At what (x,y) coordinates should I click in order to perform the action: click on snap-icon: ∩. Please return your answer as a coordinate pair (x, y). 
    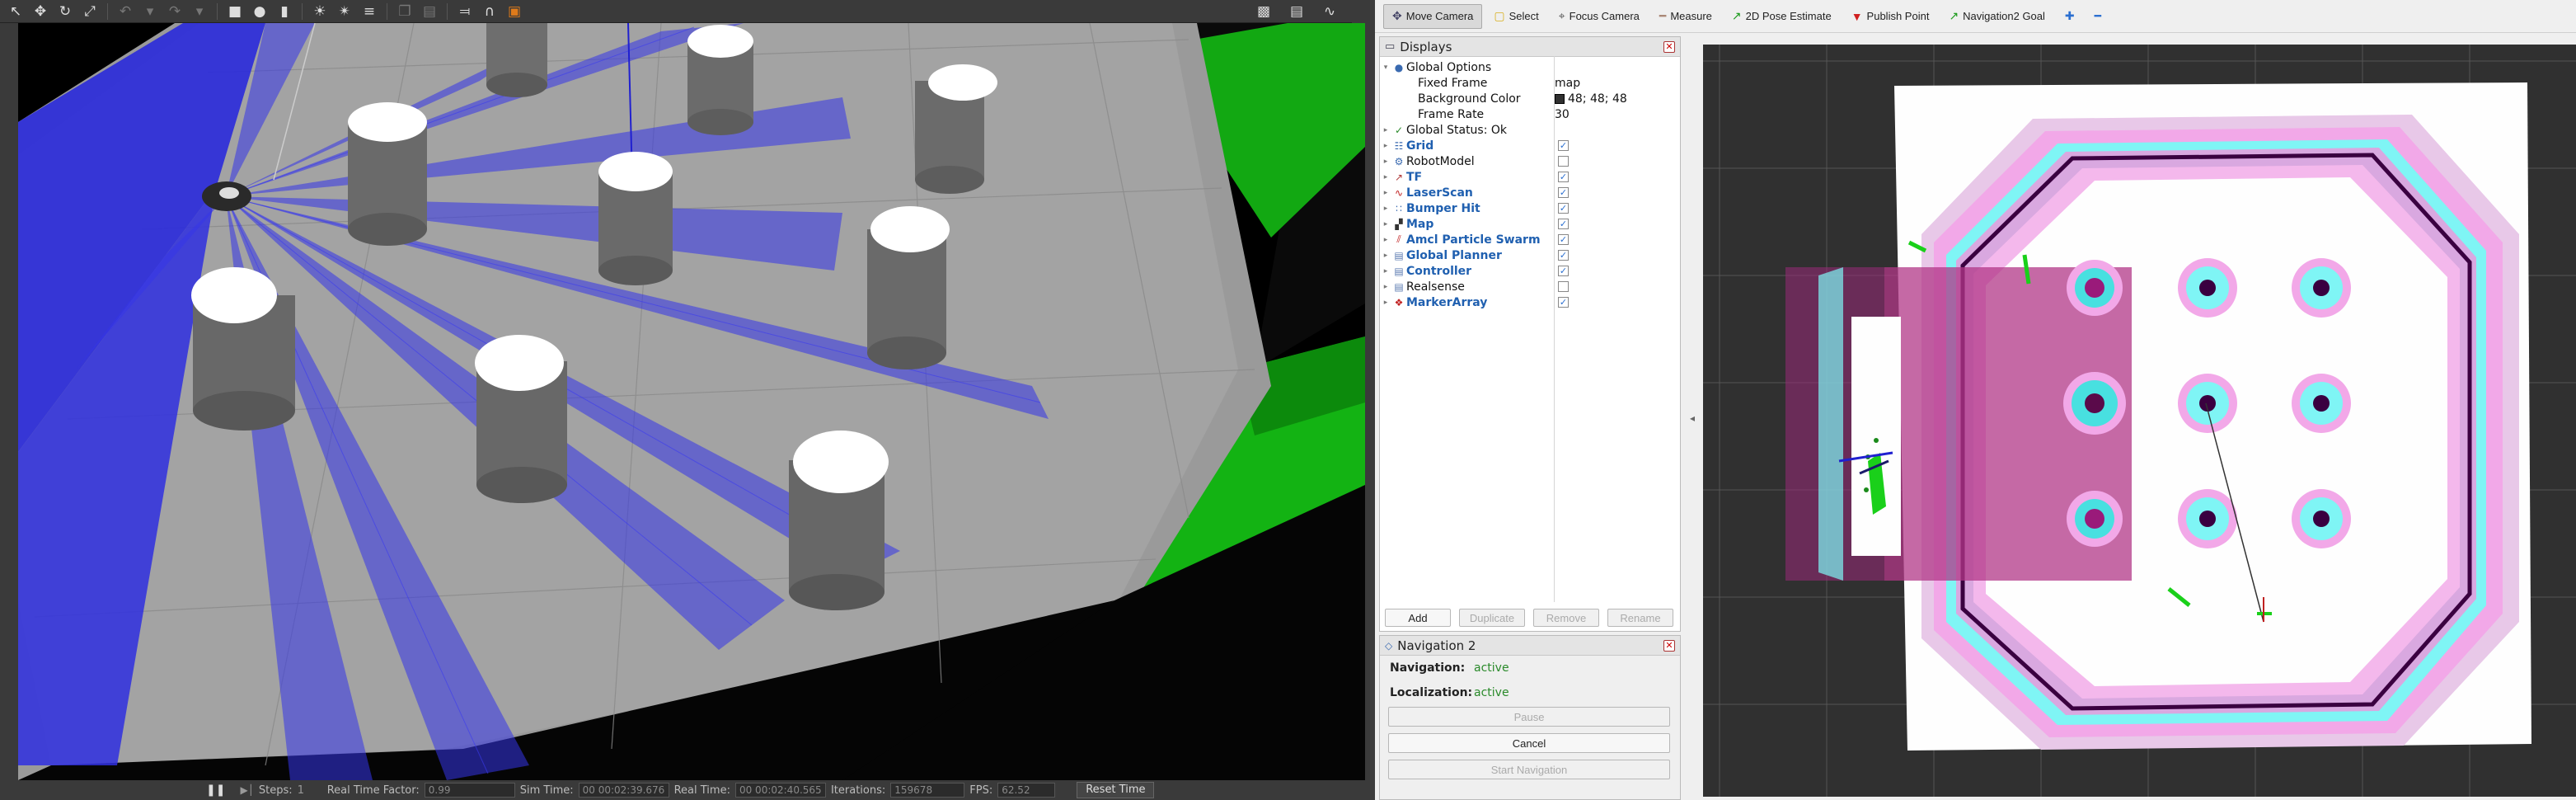
    Looking at the image, I should click on (490, 11).